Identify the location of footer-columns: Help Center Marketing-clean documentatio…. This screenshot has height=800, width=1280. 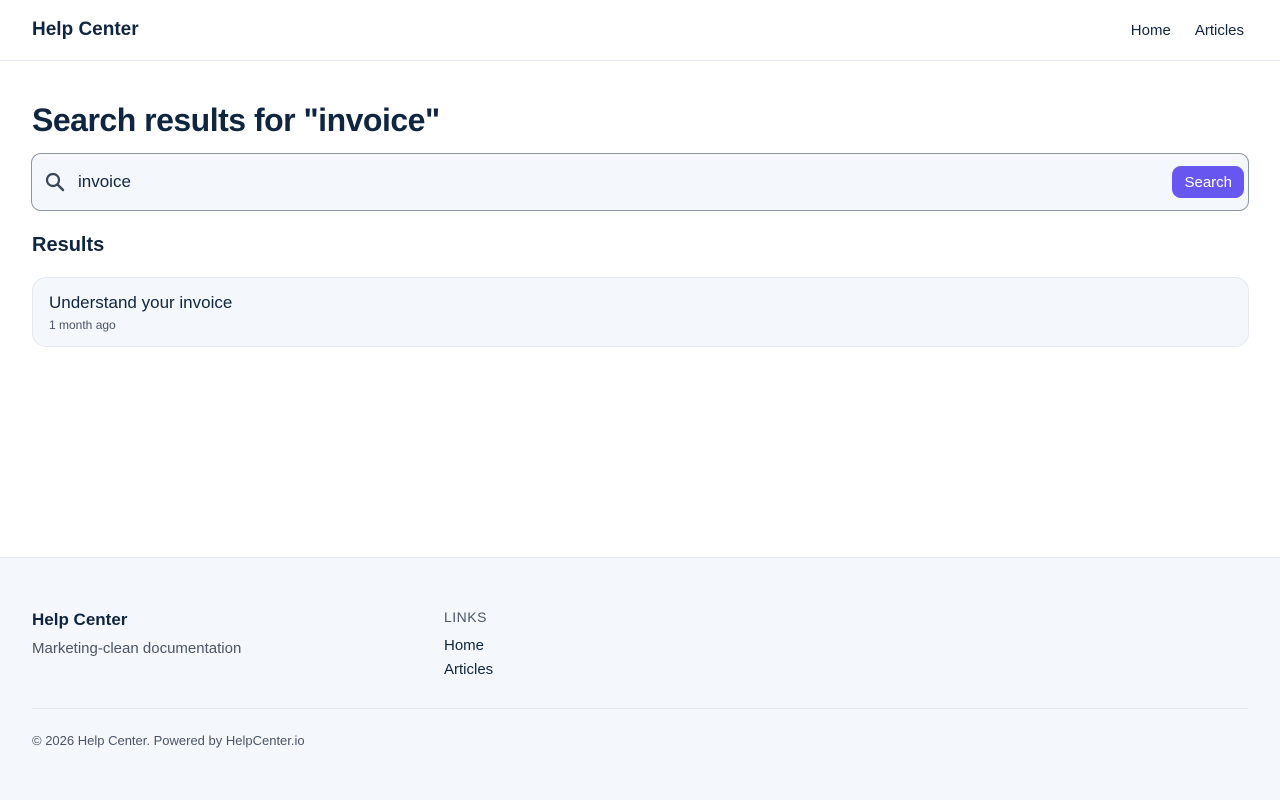
(640, 620).